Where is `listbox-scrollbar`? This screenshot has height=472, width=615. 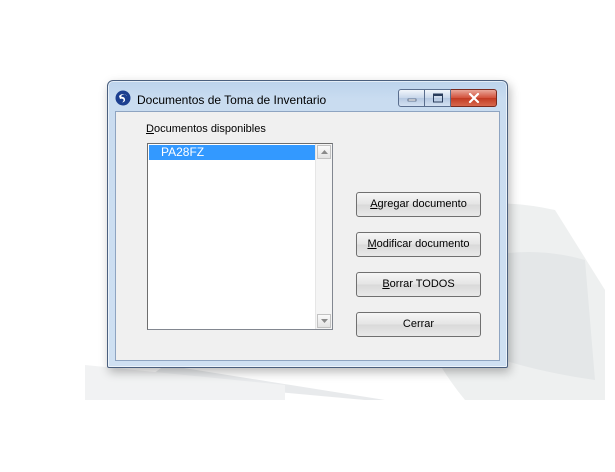 listbox-scrollbar is located at coordinates (323, 236).